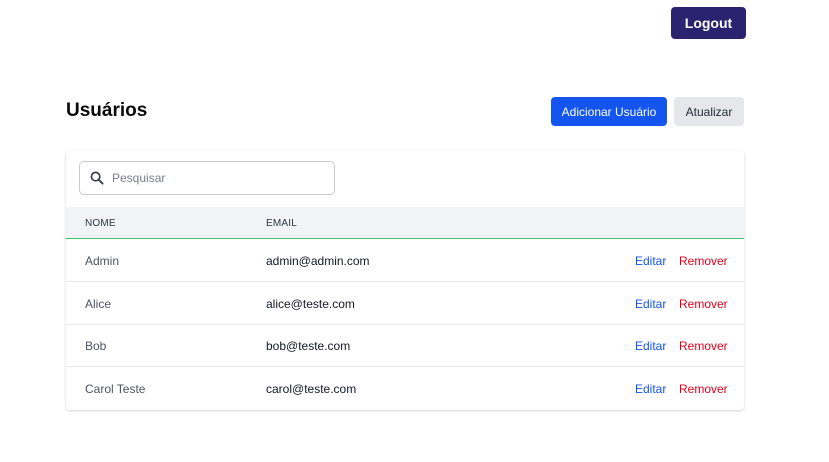 The image size is (829, 462). Describe the element at coordinates (709, 111) in the screenshot. I see `refresh-button: Atualizar` at that location.